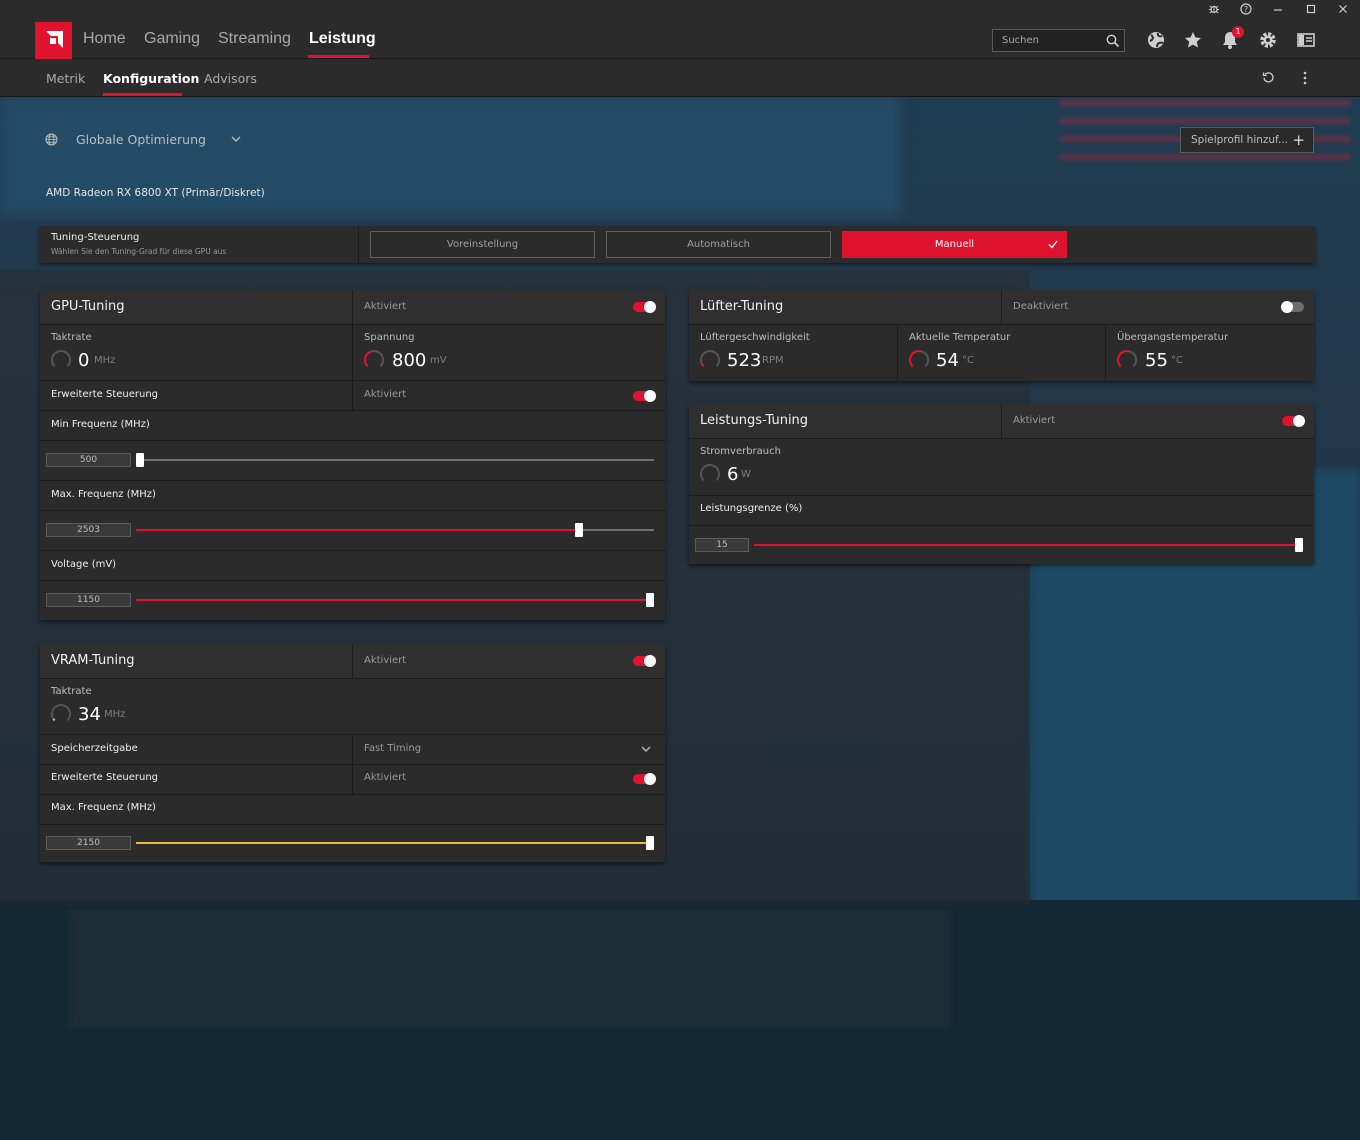 The height and width of the screenshot is (1140, 1360). I want to click on fan-speed-unit: RPM, so click(773, 360).